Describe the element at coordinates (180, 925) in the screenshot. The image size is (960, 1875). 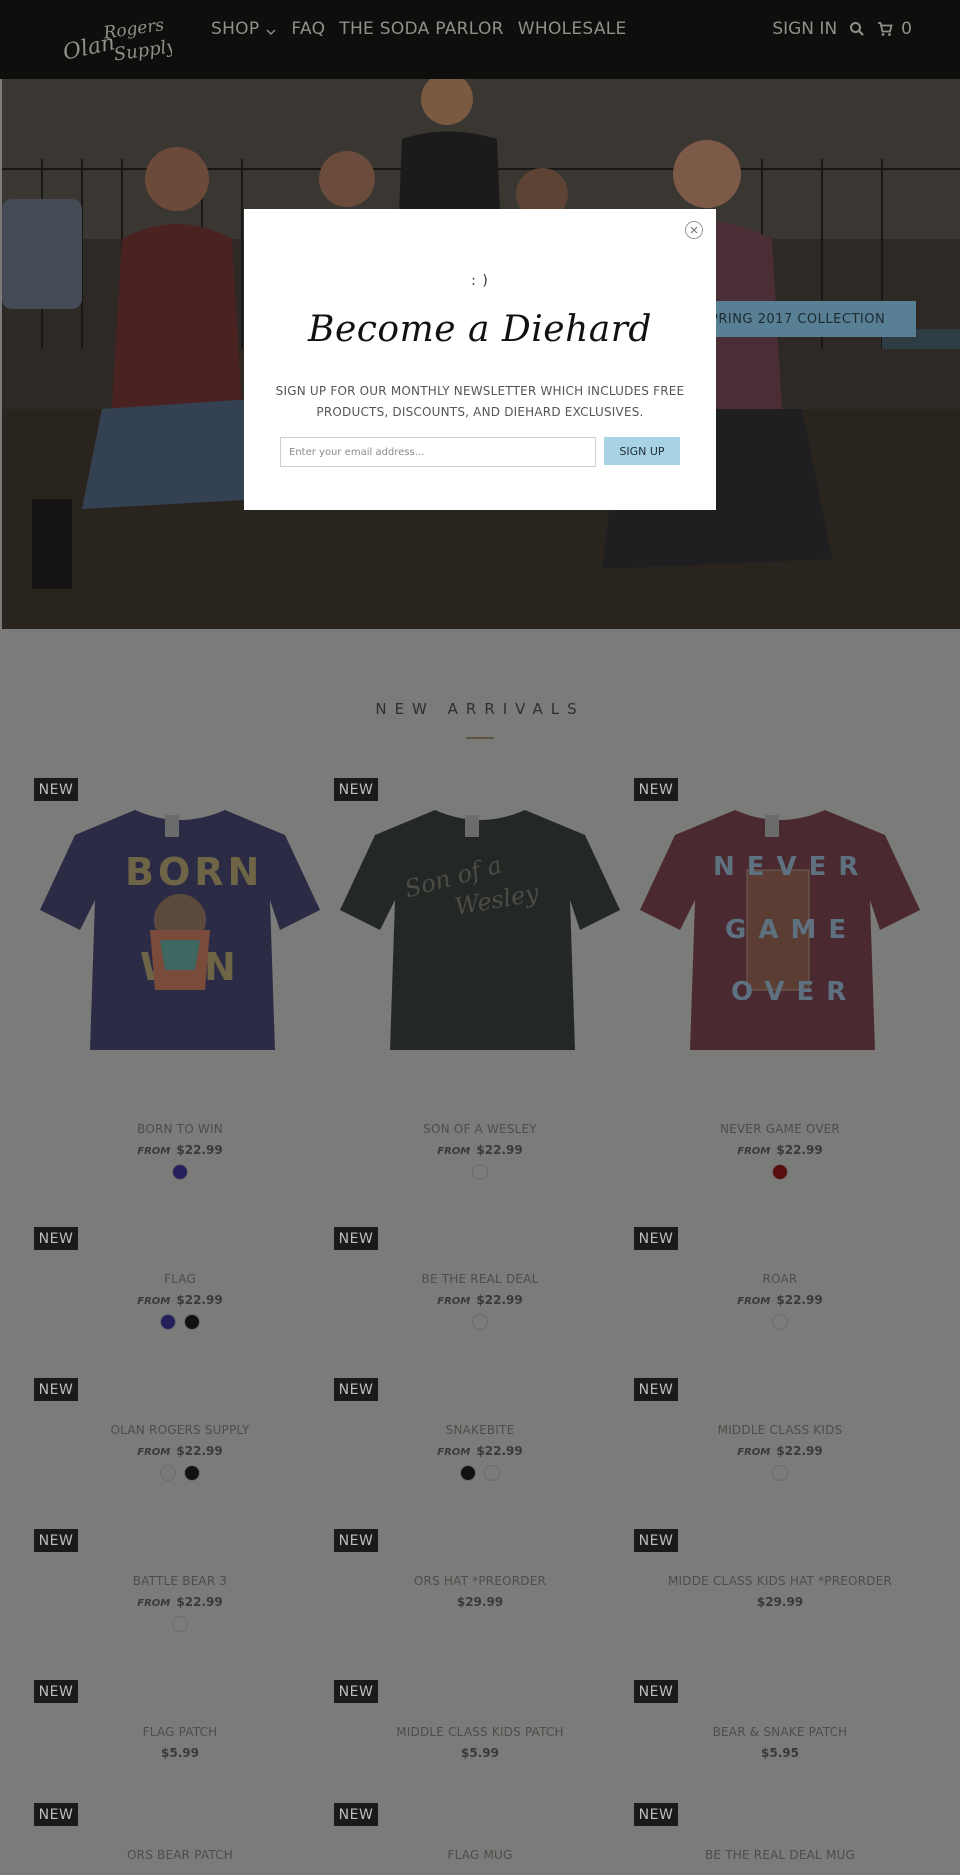
I see `product-image-born-to-win: BORN WIN` at that location.